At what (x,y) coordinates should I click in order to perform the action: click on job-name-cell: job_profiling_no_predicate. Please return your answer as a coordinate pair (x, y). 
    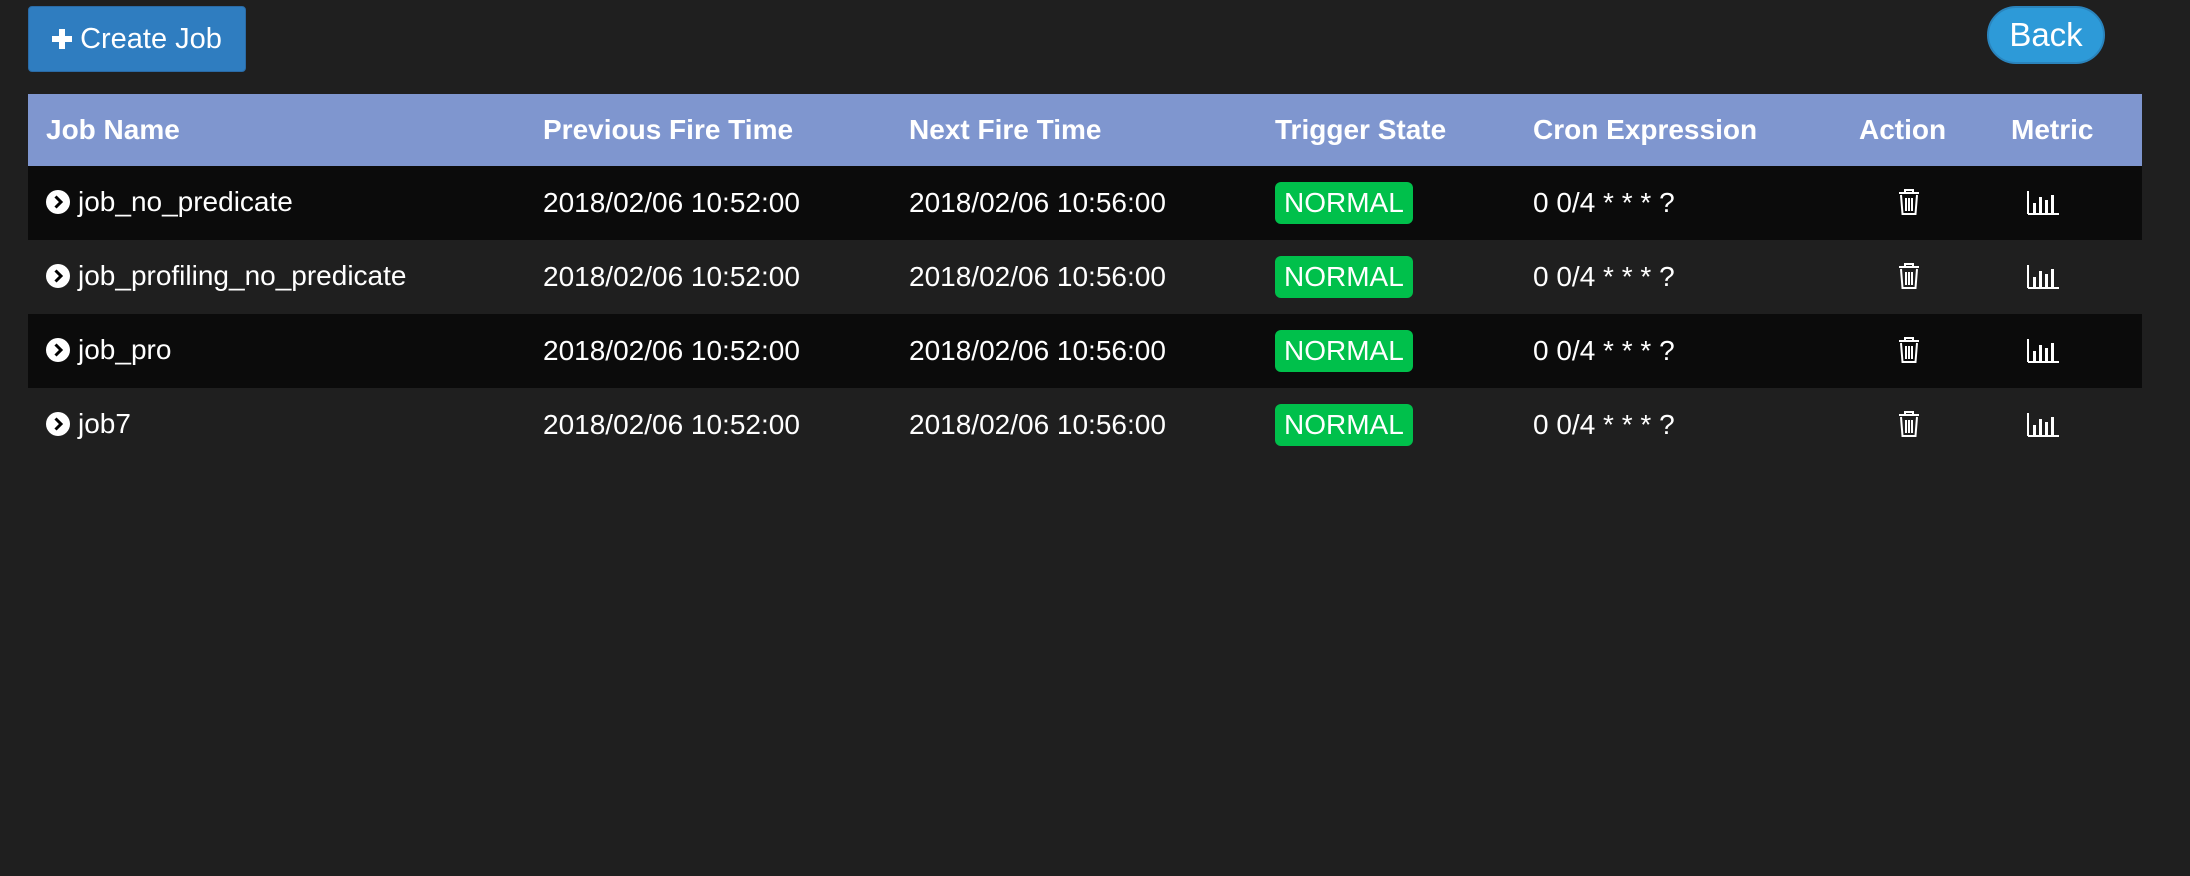
    Looking at the image, I should click on (276, 277).